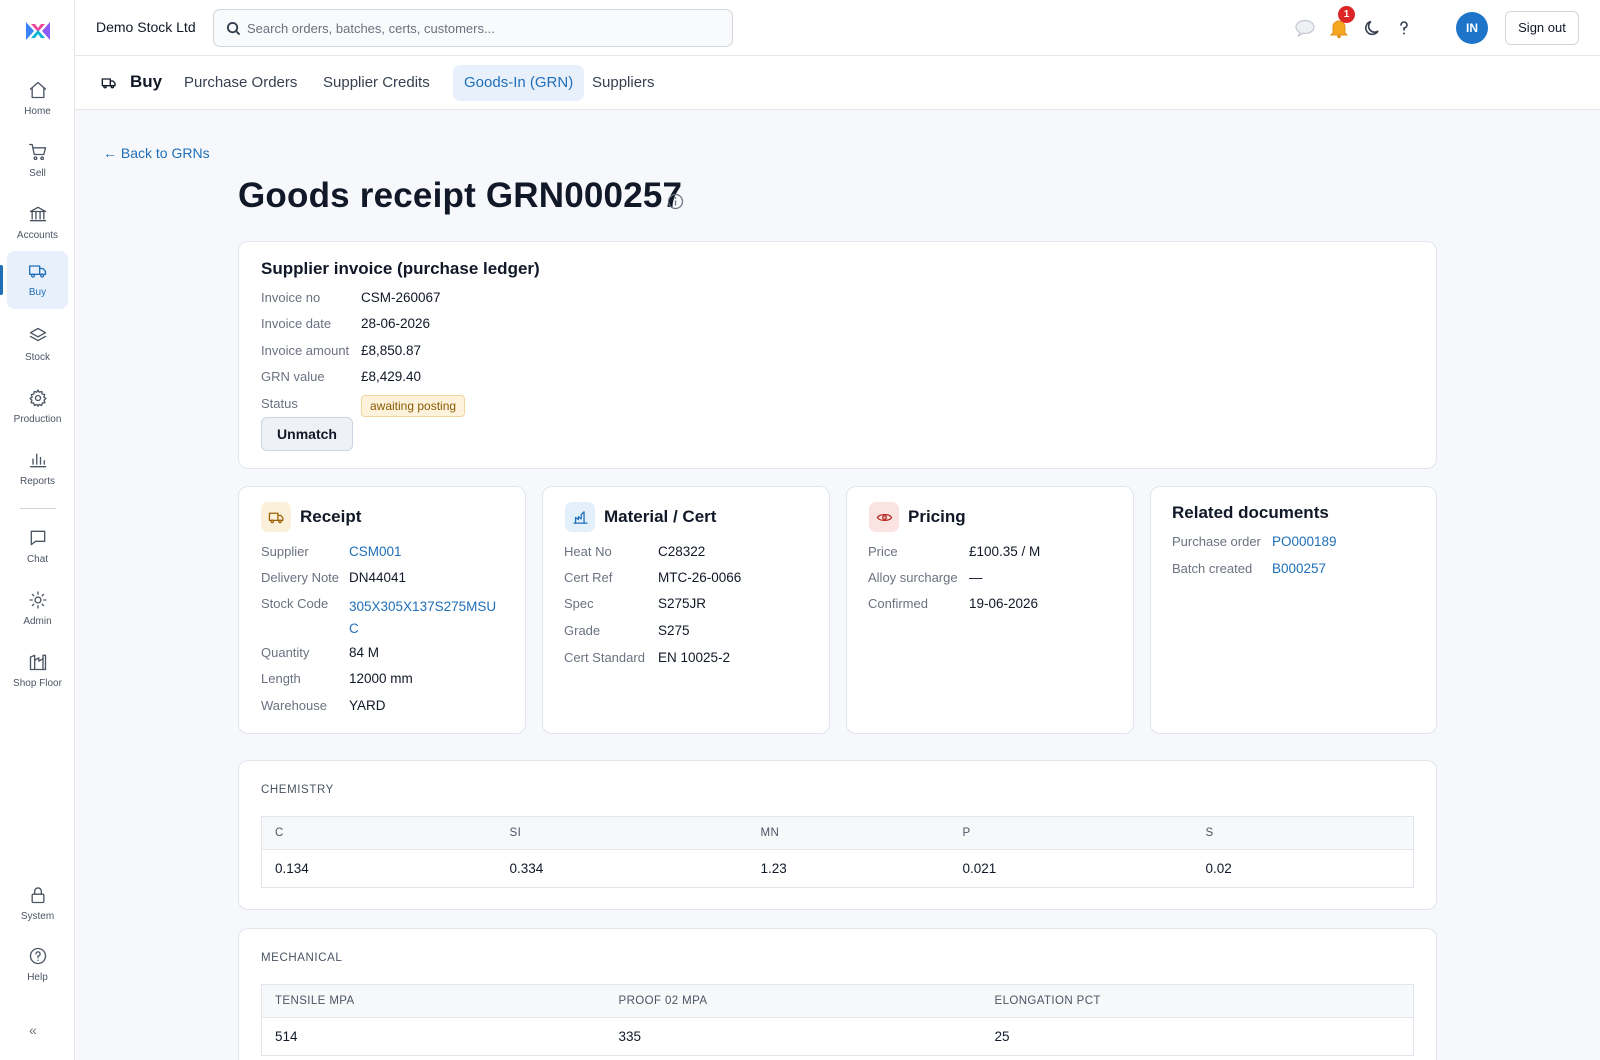 The image size is (1600, 1060). I want to click on cert-standard-value: EN 10025-2, so click(694, 657).